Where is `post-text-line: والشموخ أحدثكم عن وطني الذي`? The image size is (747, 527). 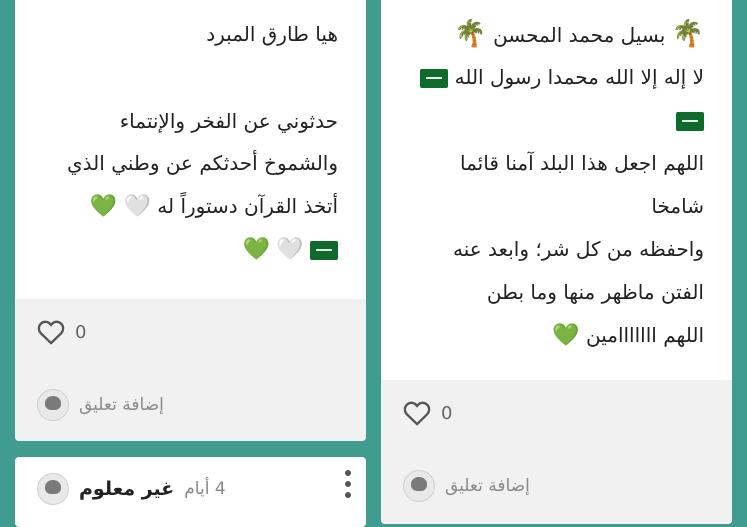
post-text-line: والشموخ أحدثكم عن وطني الذي is located at coordinates (202, 163).